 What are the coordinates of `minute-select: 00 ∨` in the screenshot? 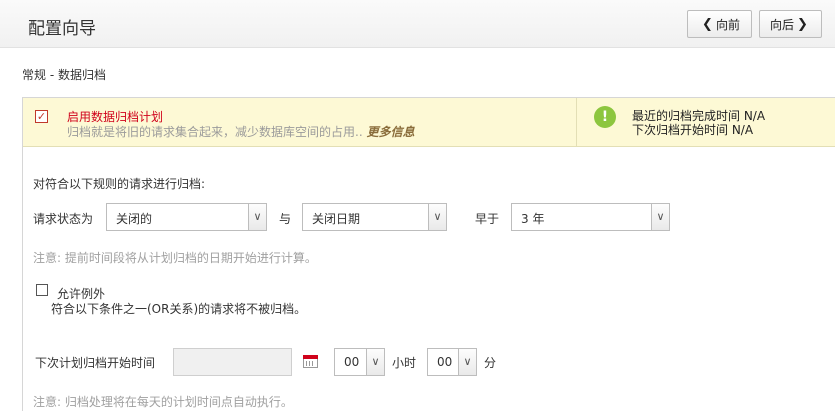 It's located at (452, 362).